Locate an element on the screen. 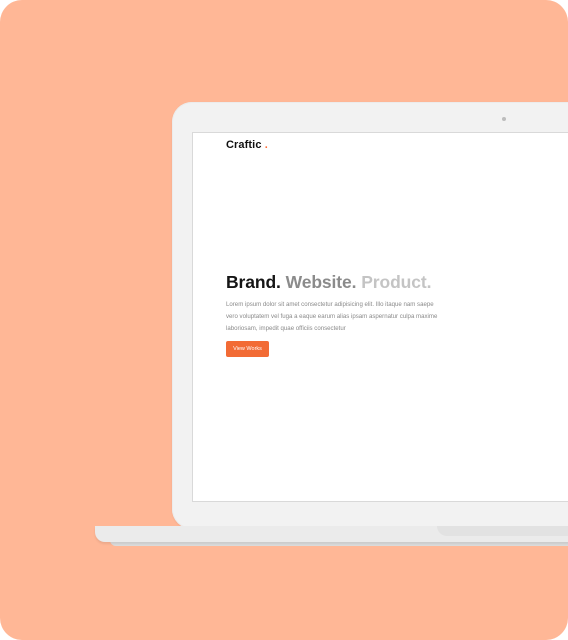 This screenshot has height=640, width=568. site-logo: Craftic . is located at coordinates (247, 145).